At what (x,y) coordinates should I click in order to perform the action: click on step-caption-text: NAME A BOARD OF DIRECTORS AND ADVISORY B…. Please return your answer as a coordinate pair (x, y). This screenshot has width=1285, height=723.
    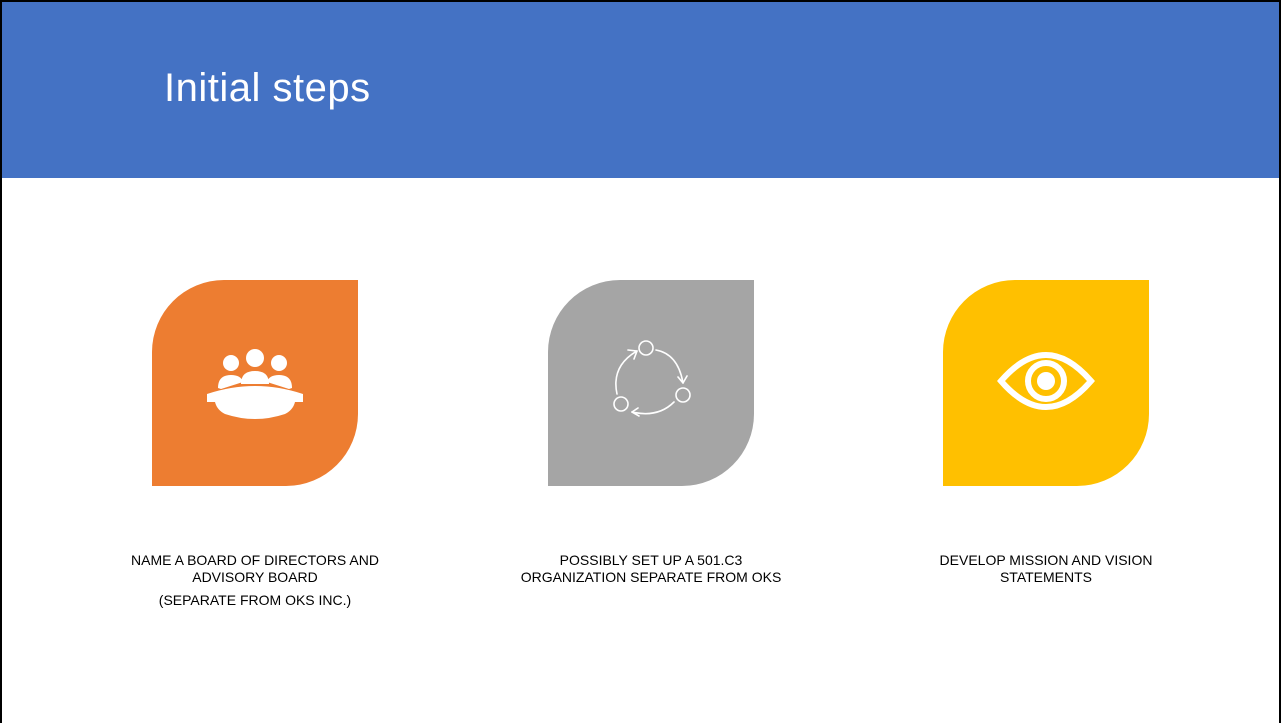
    Looking at the image, I should click on (255, 568).